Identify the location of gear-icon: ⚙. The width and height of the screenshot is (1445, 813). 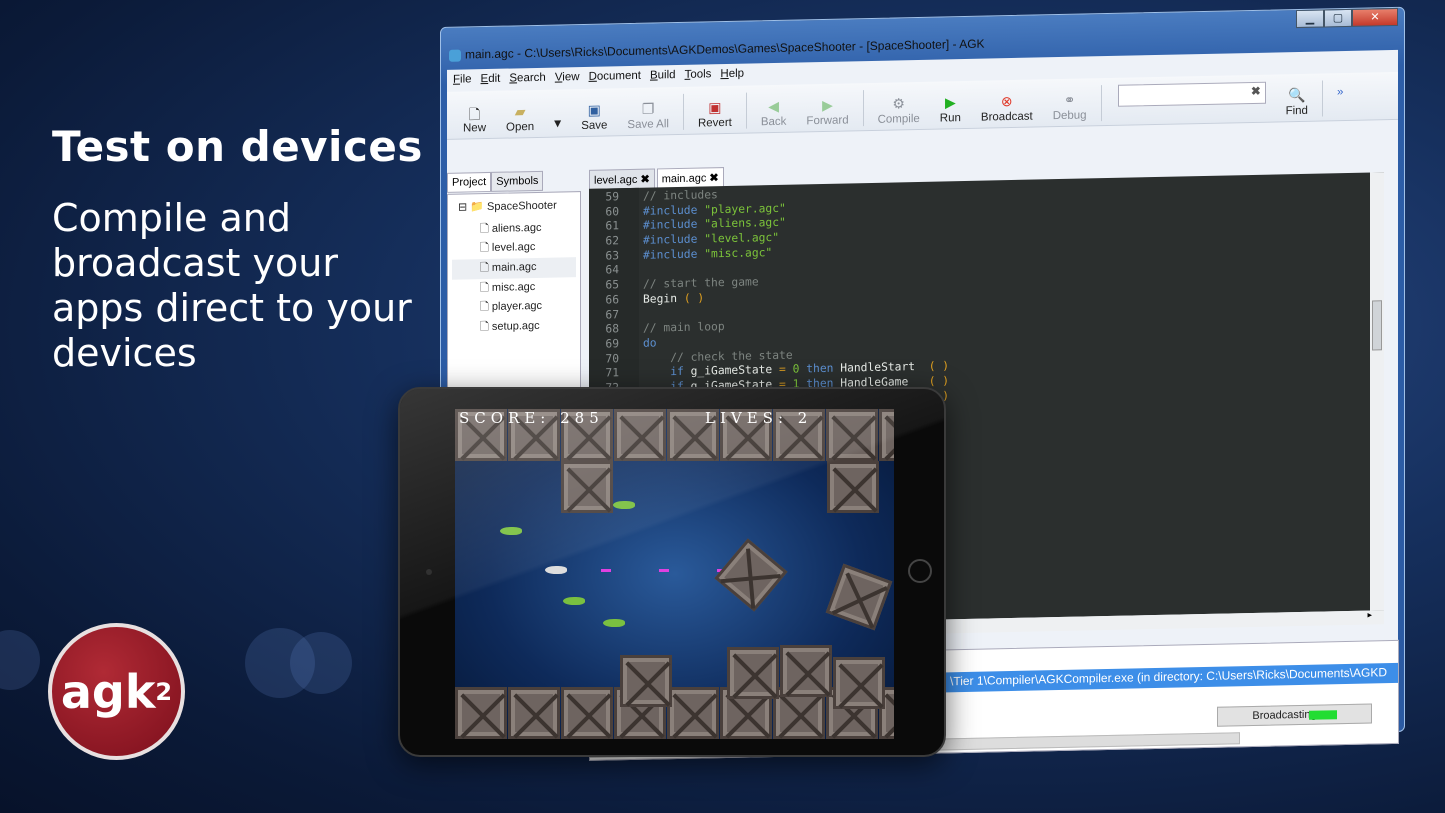
(898, 103).